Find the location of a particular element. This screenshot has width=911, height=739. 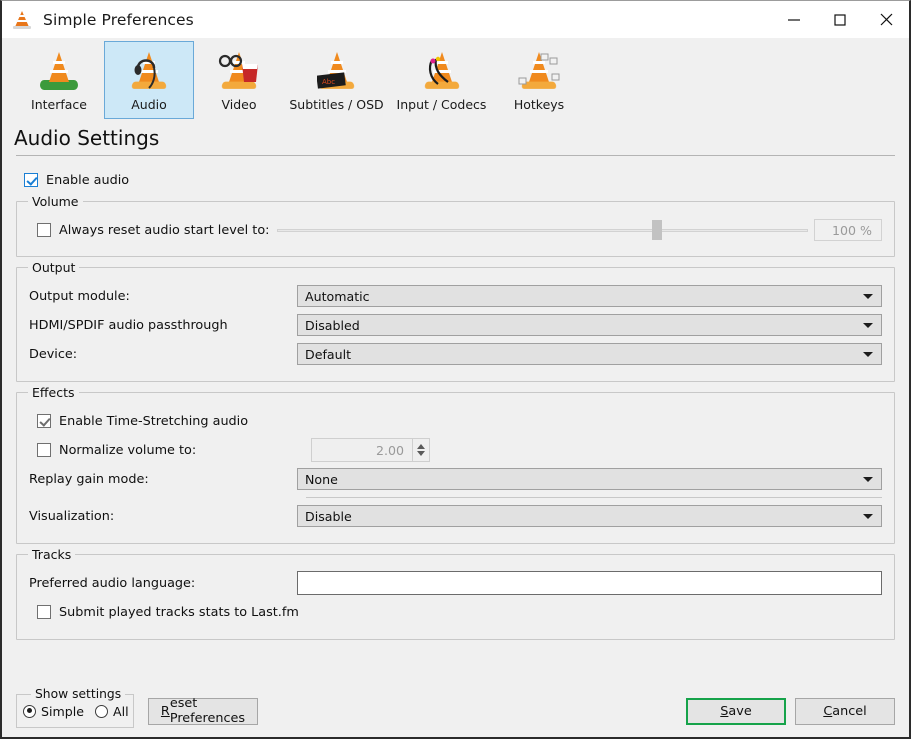

maximize-icon is located at coordinates (840, 19).